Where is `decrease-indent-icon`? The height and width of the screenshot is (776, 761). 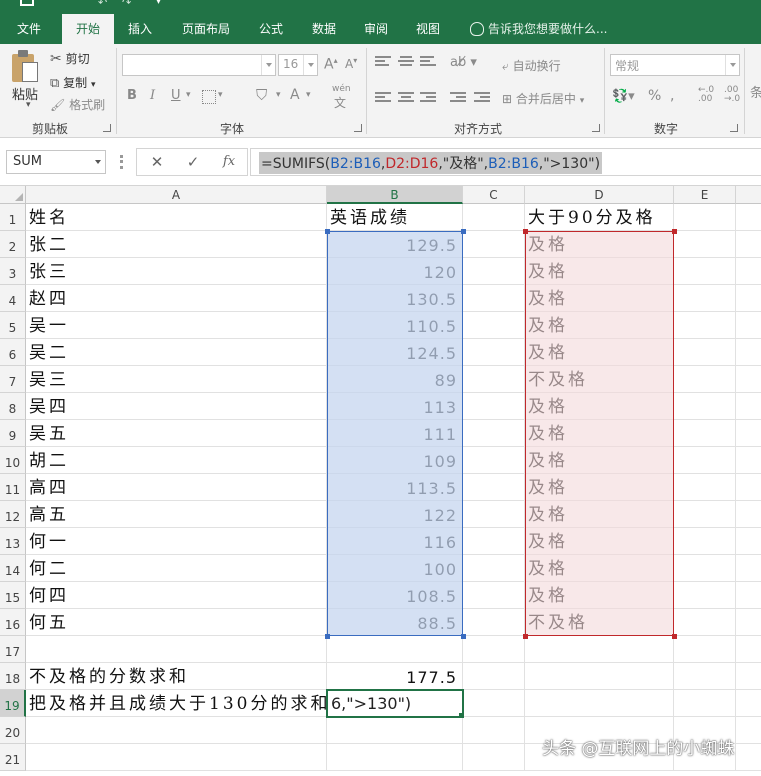
decrease-indent-icon is located at coordinates (458, 98).